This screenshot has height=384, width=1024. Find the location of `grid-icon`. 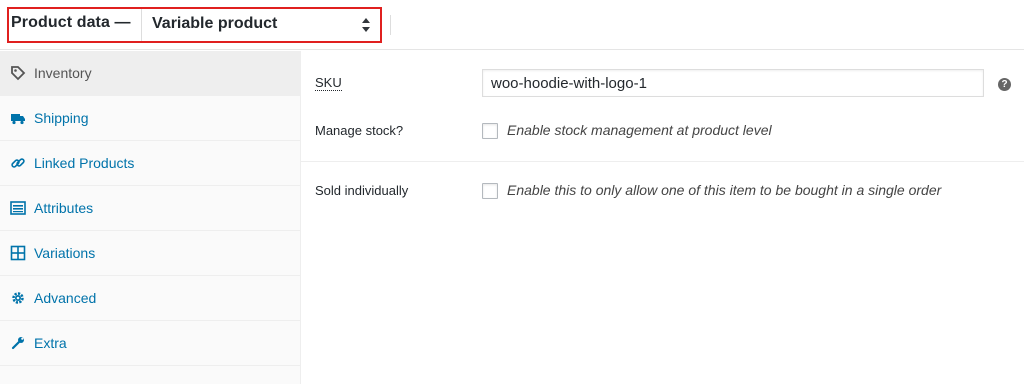

grid-icon is located at coordinates (18, 253).